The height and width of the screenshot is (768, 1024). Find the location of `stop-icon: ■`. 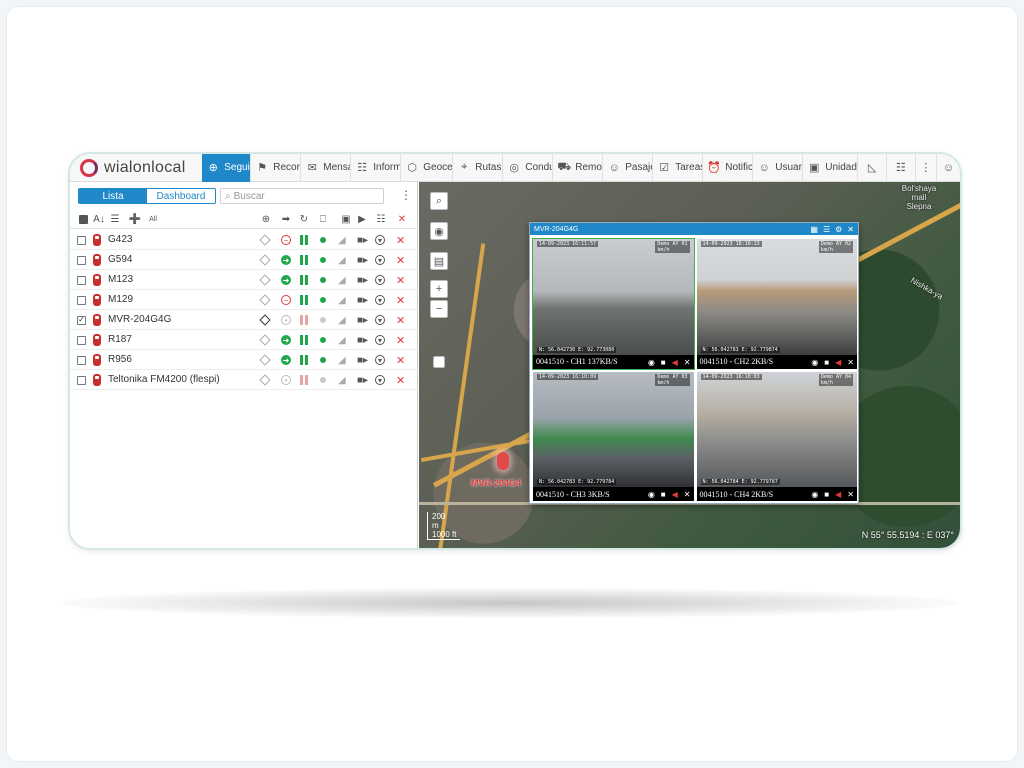

stop-icon: ■ is located at coordinates (663, 494).